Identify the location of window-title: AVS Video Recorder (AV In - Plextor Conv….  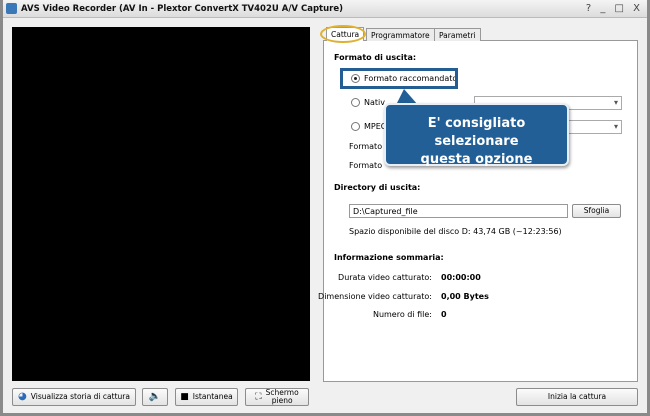
(182, 9).